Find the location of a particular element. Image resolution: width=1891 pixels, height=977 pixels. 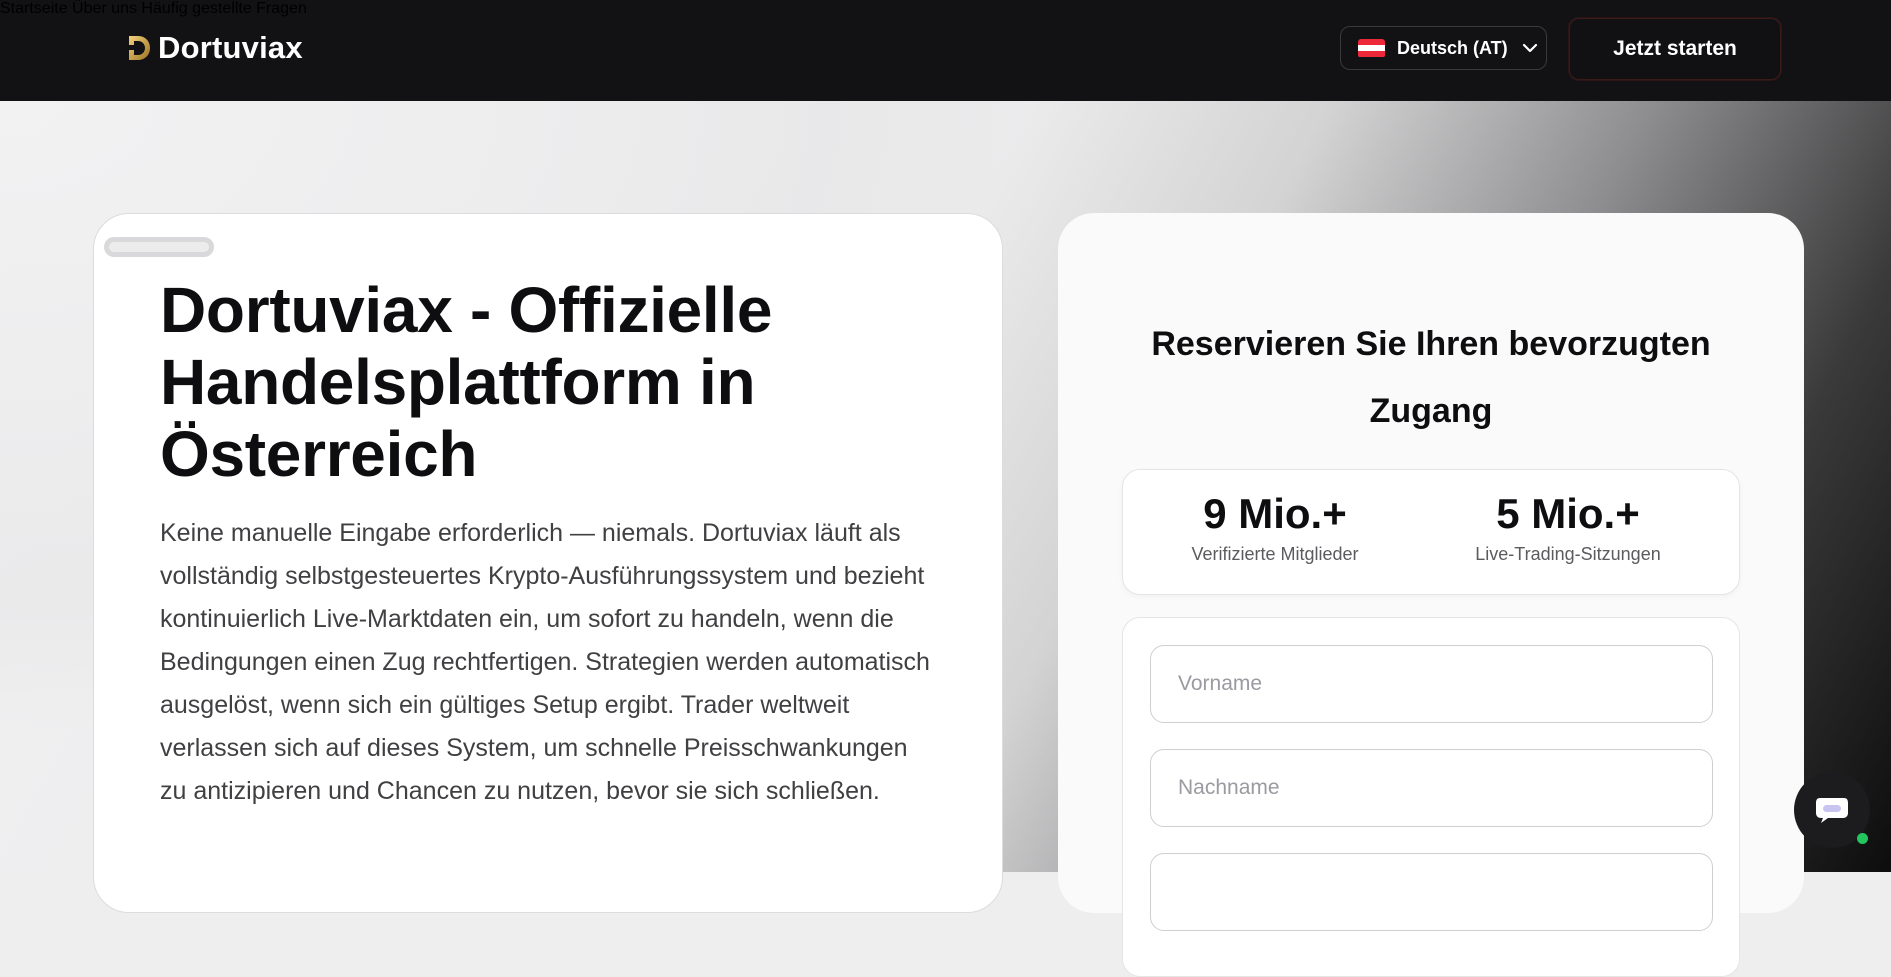

nav-link-startseite: Startseite is located at coordinates (34, 8).